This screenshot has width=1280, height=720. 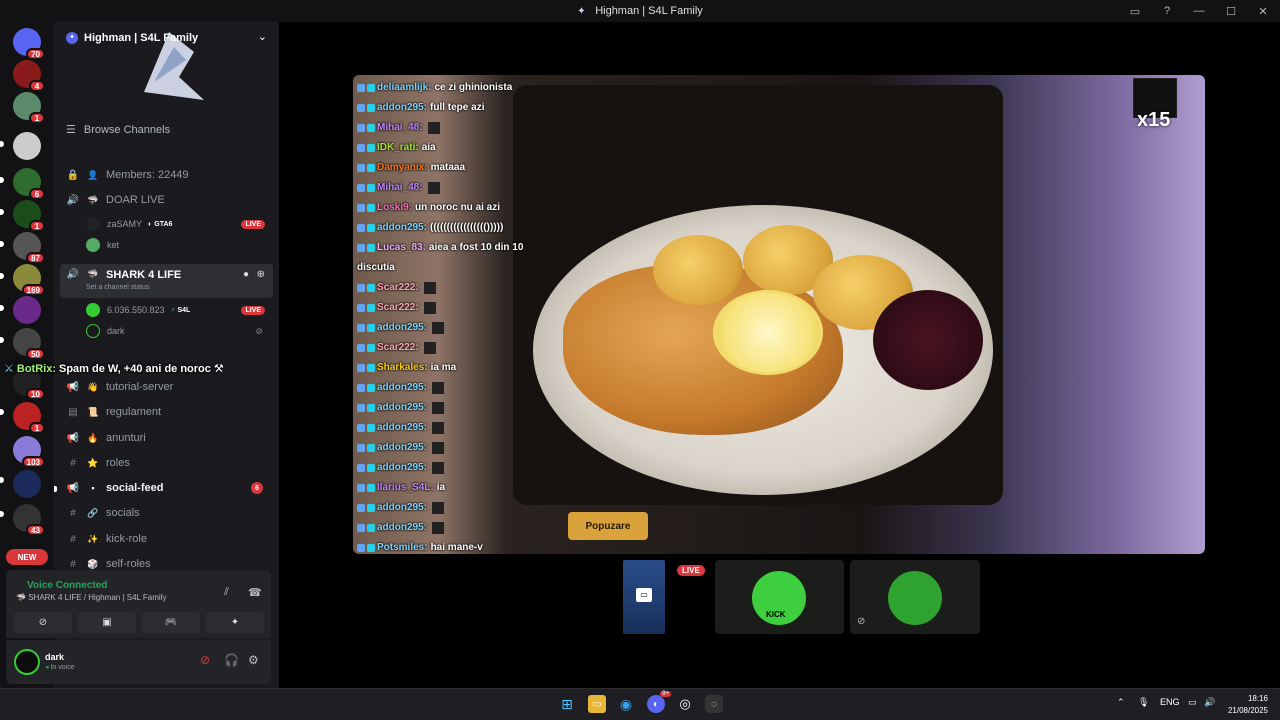 What do you see at coordinates (261, 274) in the screenshot?
I see `add-user-icon: ⊕` at bounding box center [261, 274].